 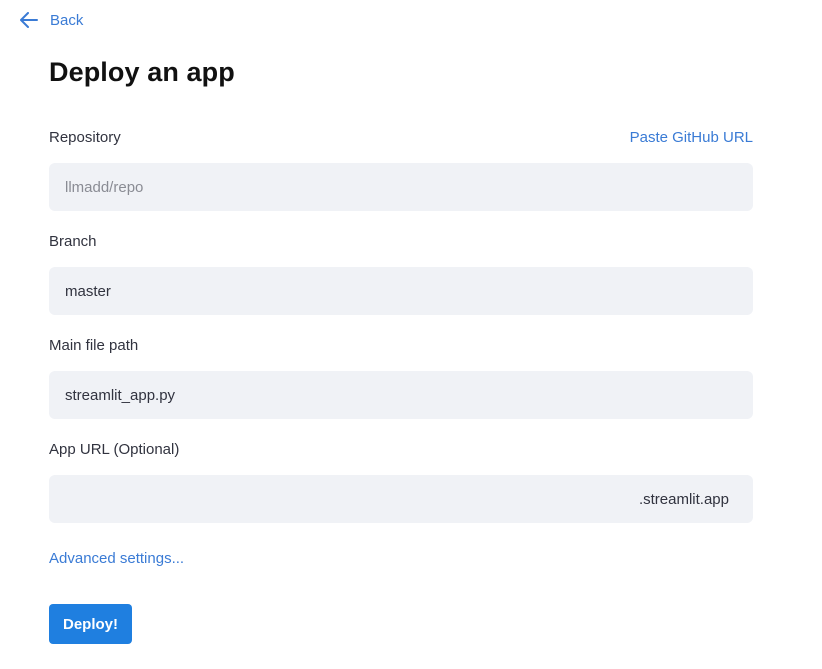 I want to click on paste-github-url-link: Paste GitHub URL, so click(x=691, y=137).